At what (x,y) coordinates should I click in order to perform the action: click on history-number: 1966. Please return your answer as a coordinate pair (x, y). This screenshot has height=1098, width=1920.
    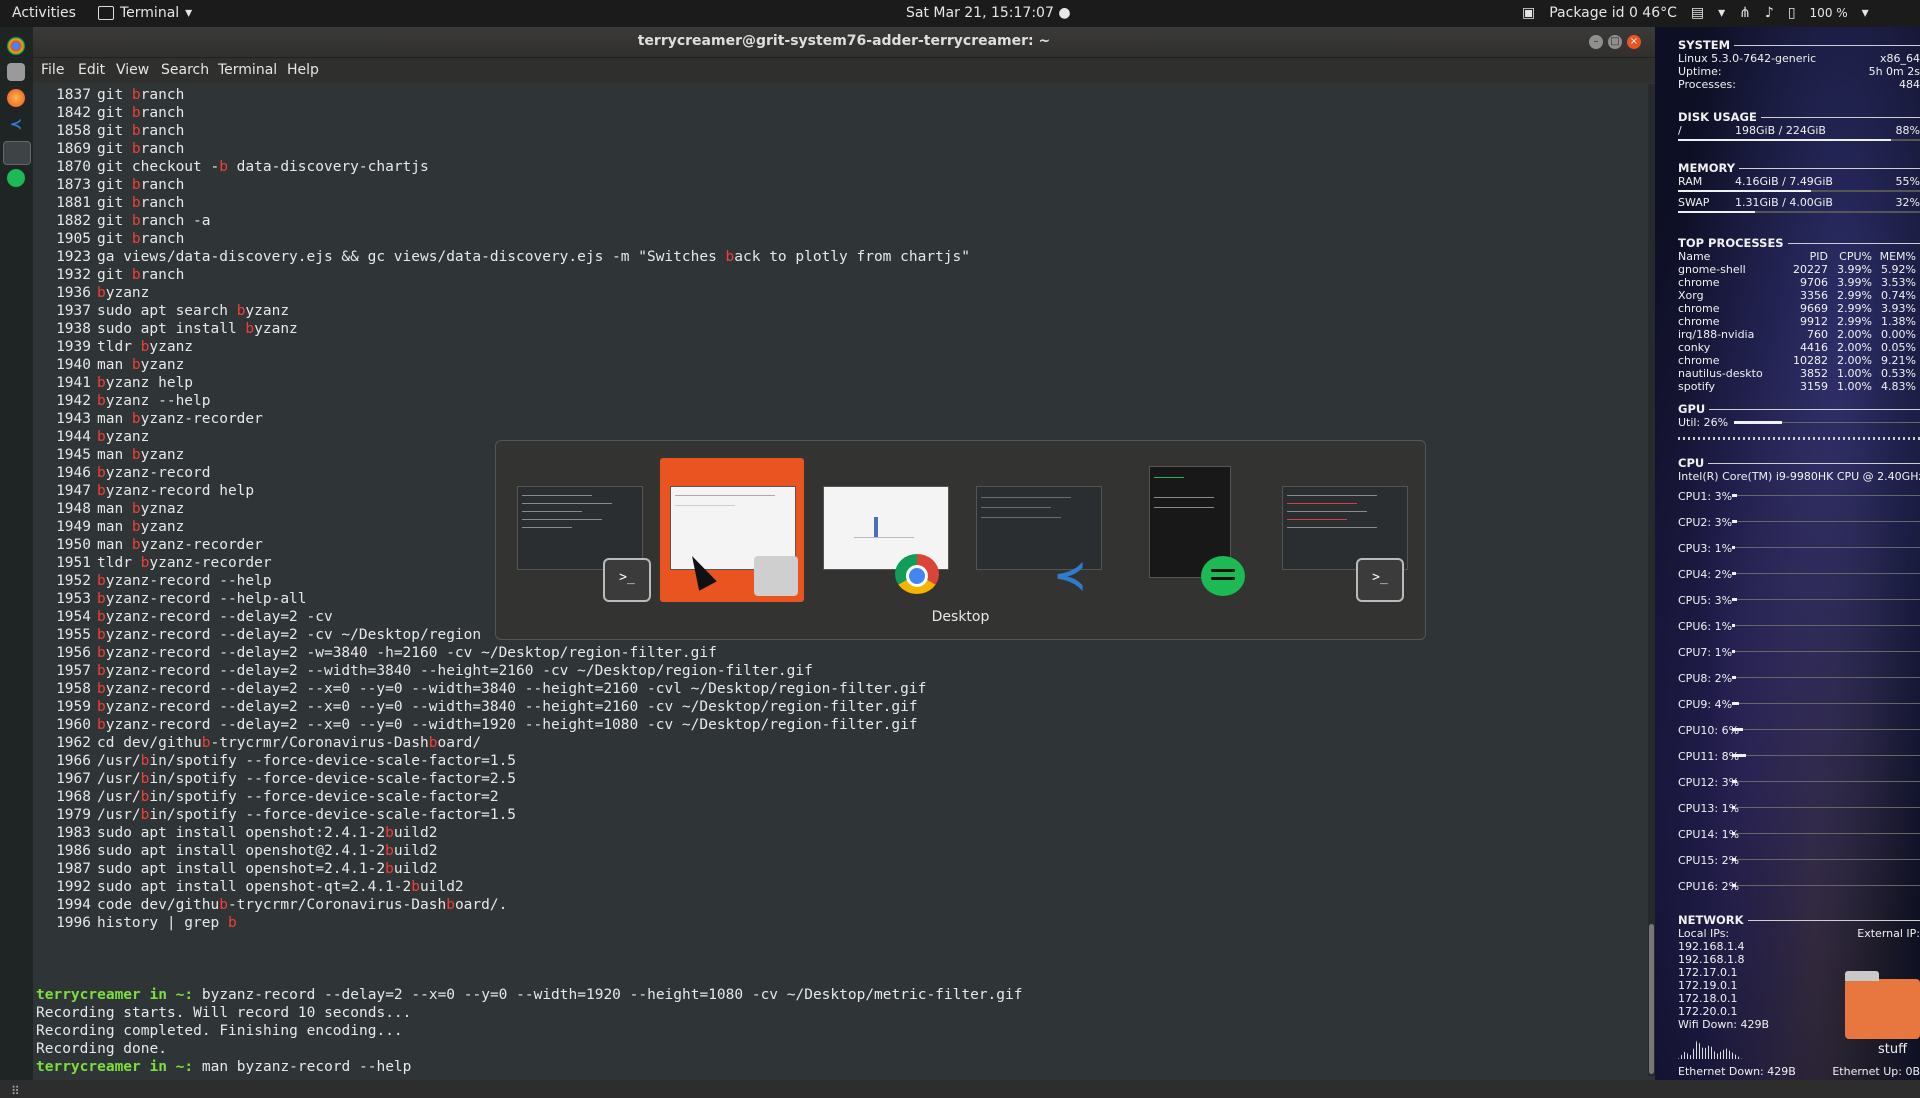
    Looking at the image, I should click on (73, 761).